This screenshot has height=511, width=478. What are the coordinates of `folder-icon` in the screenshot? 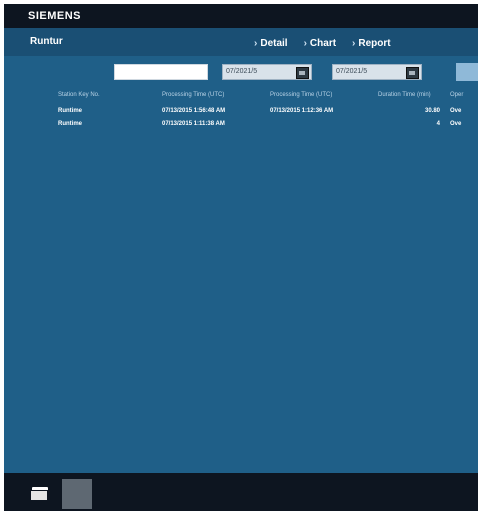 It's located at (39, 494).